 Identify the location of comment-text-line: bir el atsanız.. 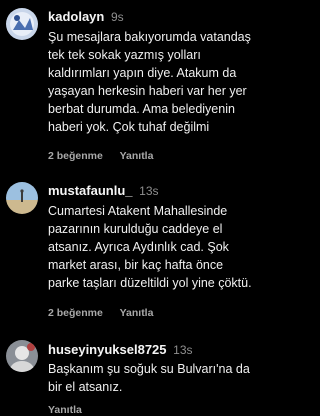
(85, 387).